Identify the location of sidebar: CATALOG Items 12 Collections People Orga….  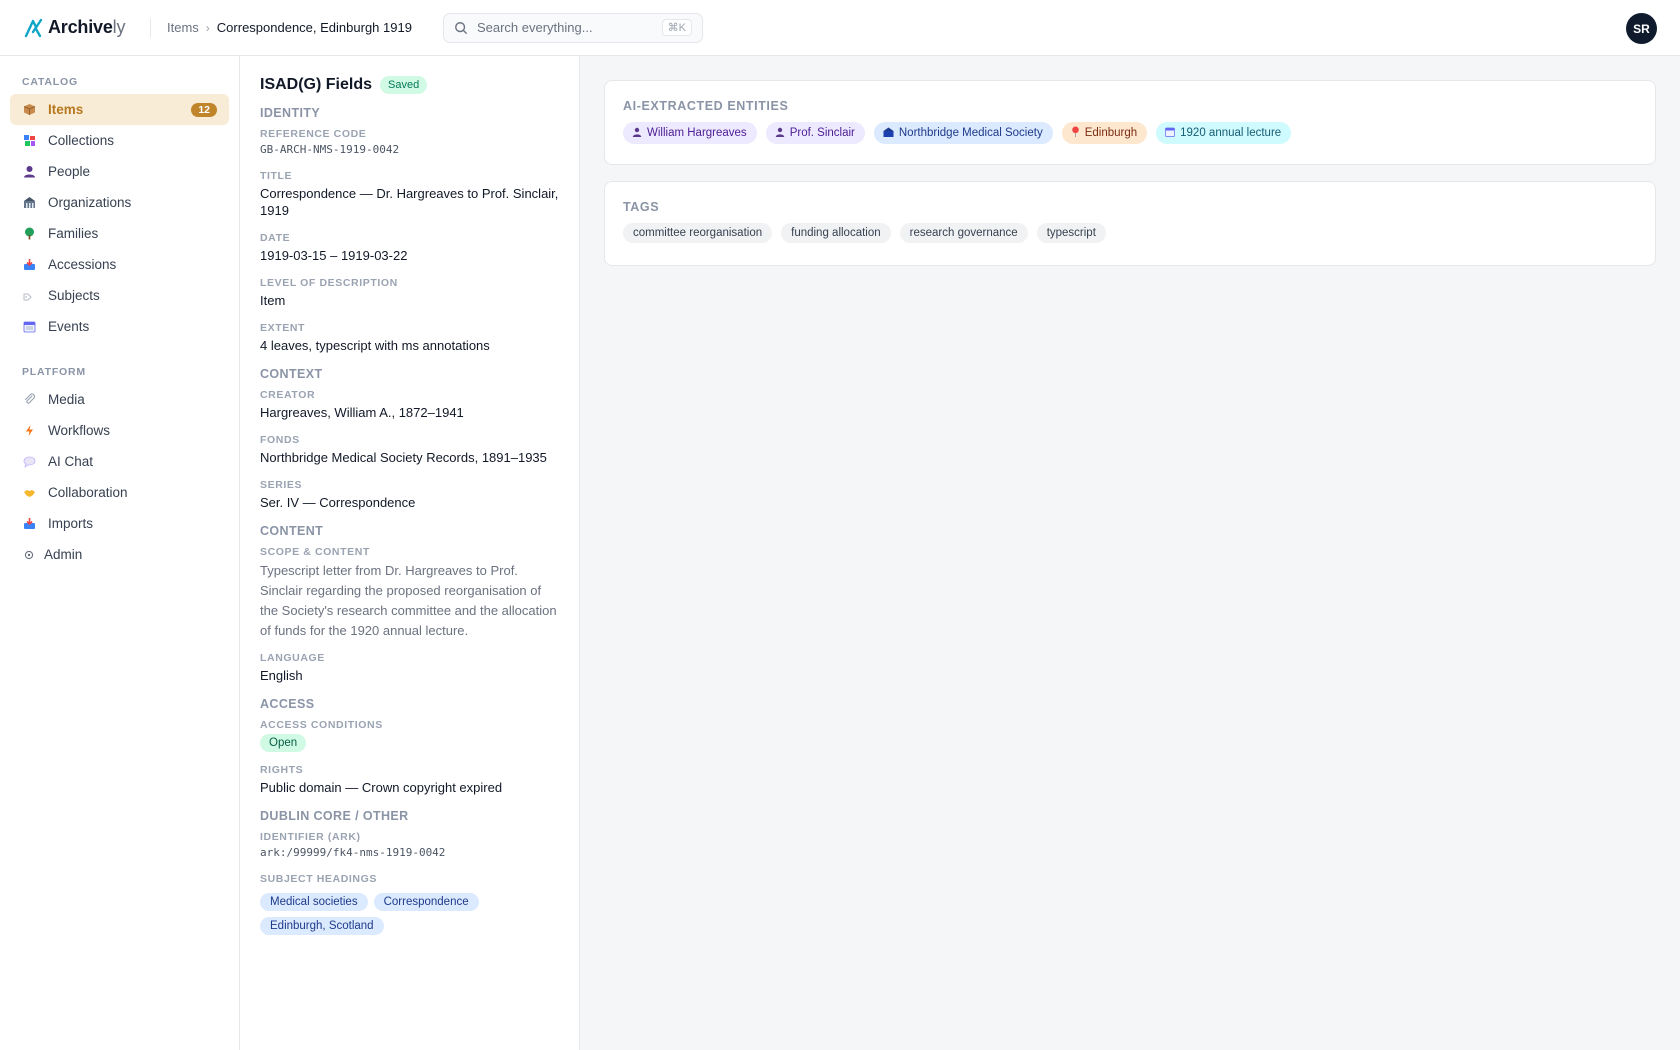
(120, 553).